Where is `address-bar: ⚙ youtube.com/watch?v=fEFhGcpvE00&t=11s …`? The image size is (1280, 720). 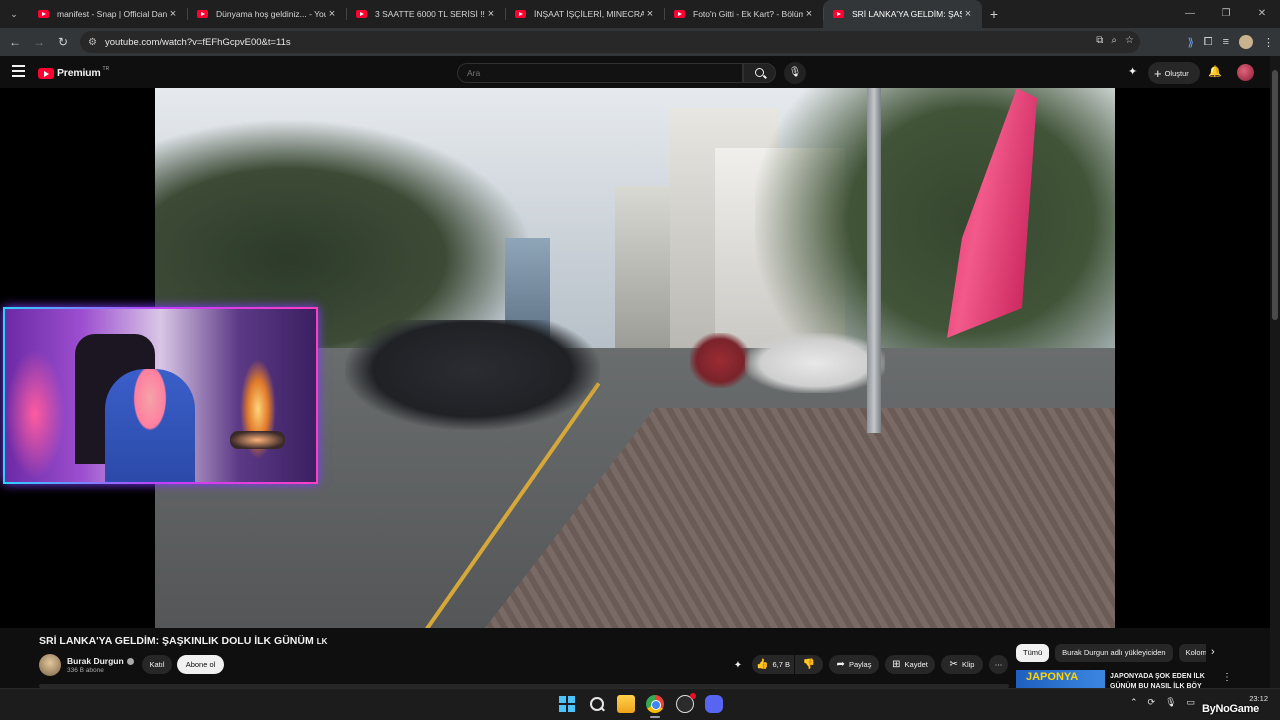
address-bar: ⚙ youtube.com/watch?v=fEFhGcpvE00&t=11s … is located at coordinates (610, 42).